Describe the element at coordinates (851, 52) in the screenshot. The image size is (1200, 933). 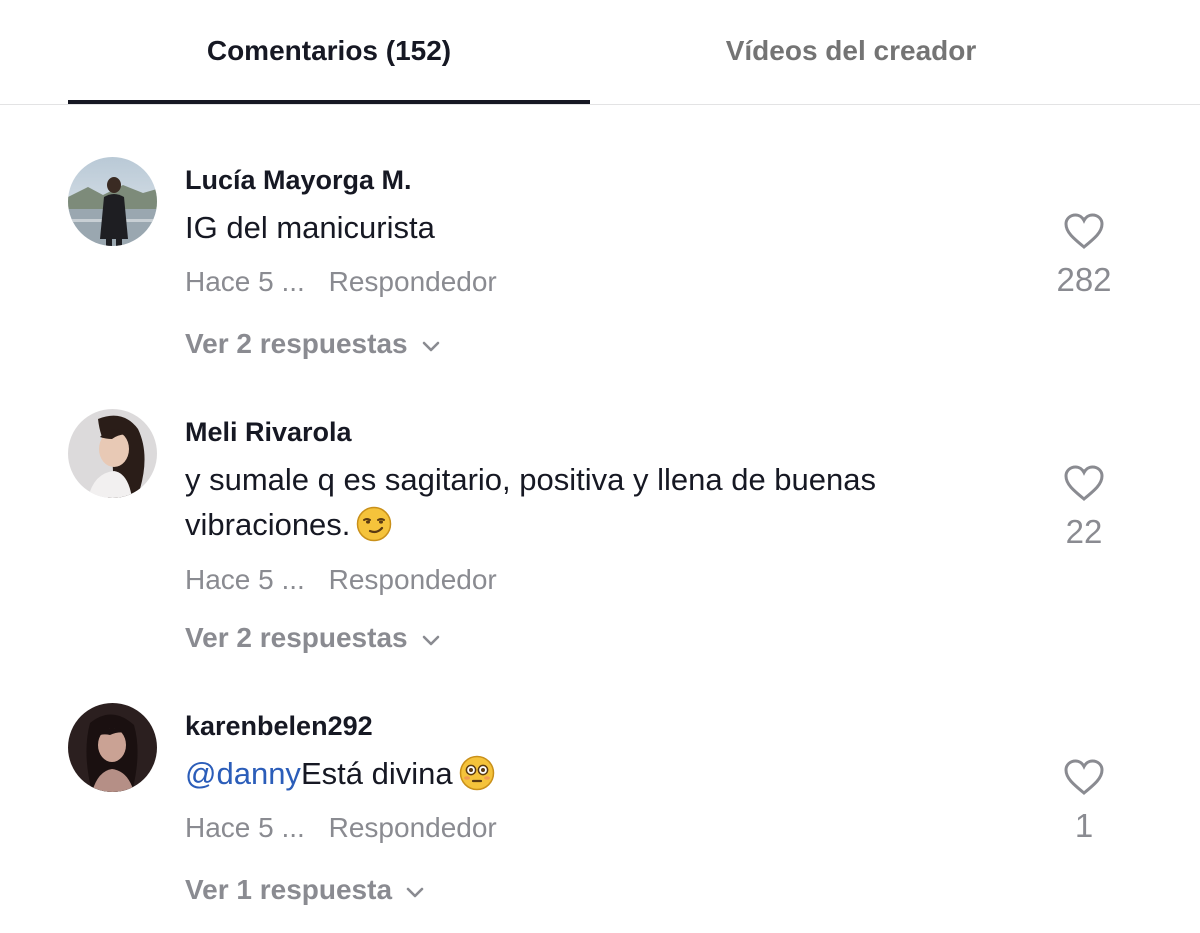
I see `tab-creator-videos: Vídeos del creador` at that location.